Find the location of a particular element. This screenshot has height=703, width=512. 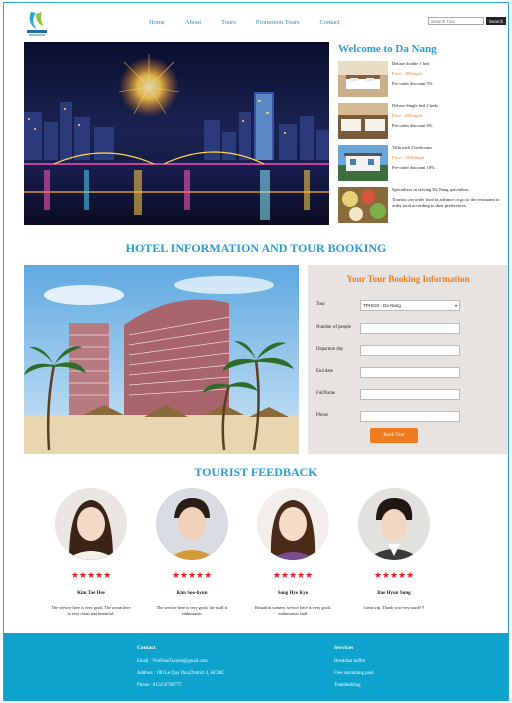

review-text: Great trip. Thank you very much!!! is located at coordinates (394, 607).